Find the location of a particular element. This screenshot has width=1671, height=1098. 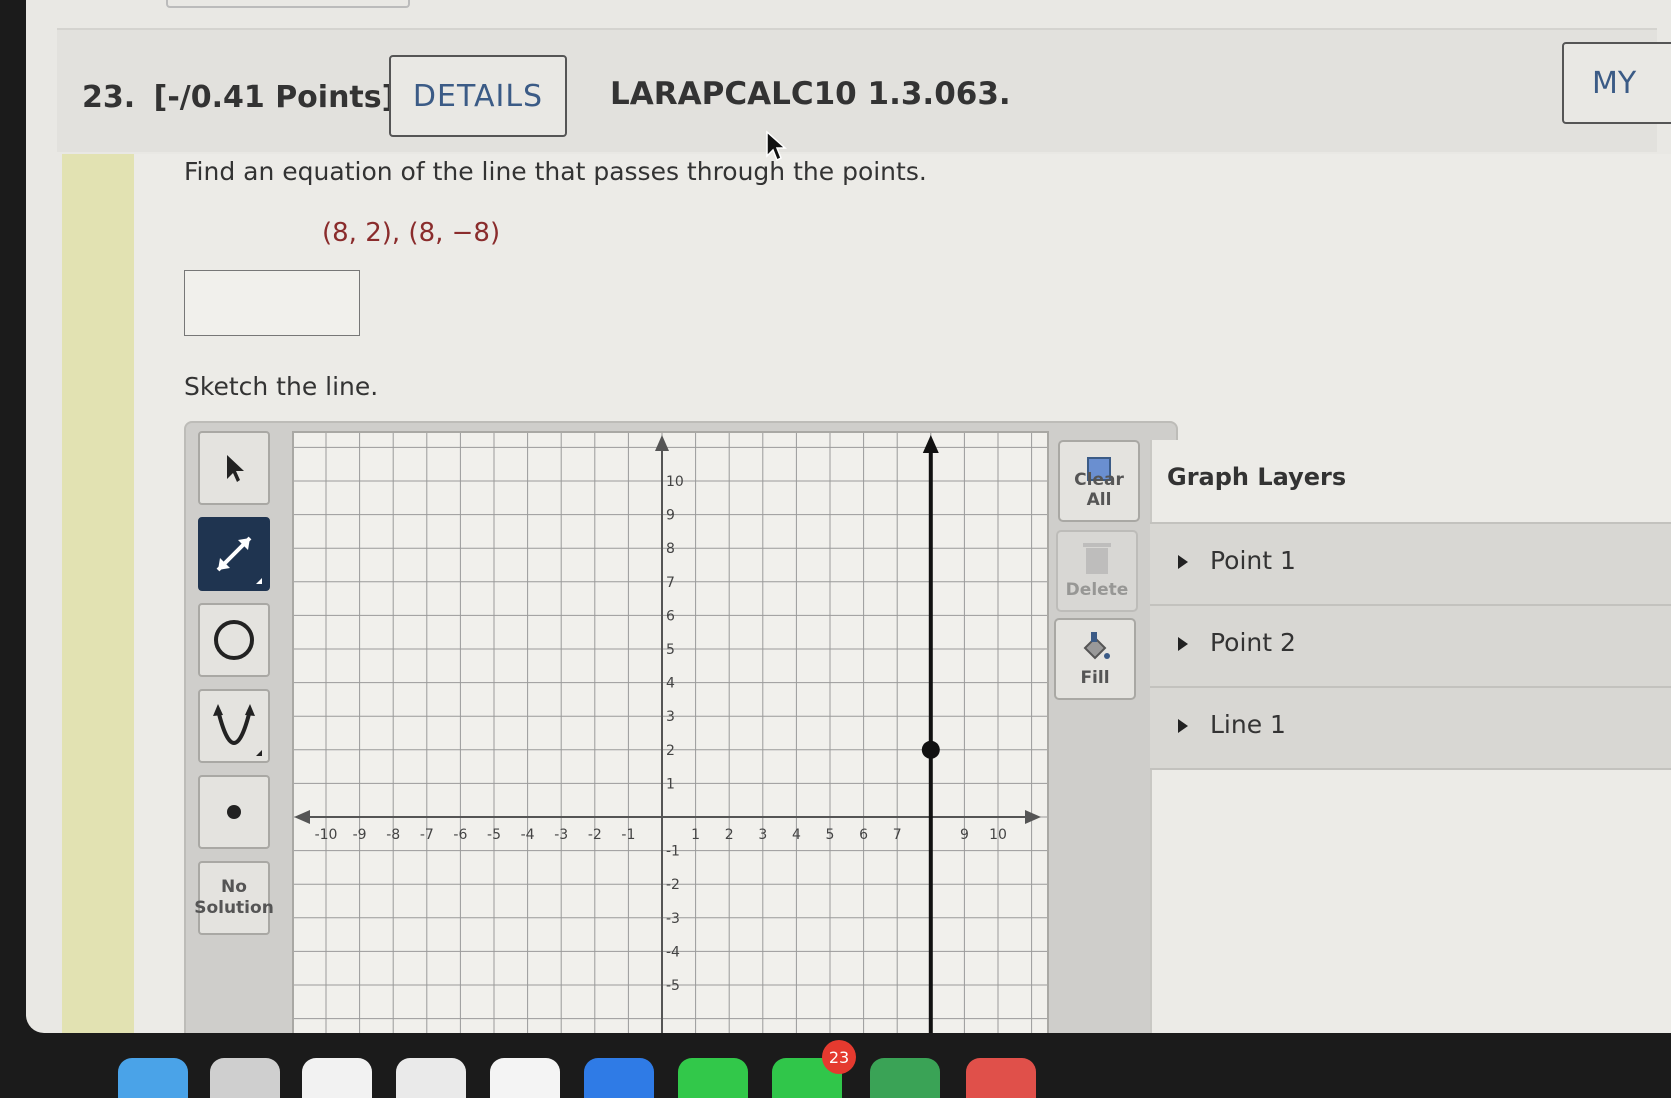

layer-label-line-1: Line 1 is located at coordinates (1248, 724).